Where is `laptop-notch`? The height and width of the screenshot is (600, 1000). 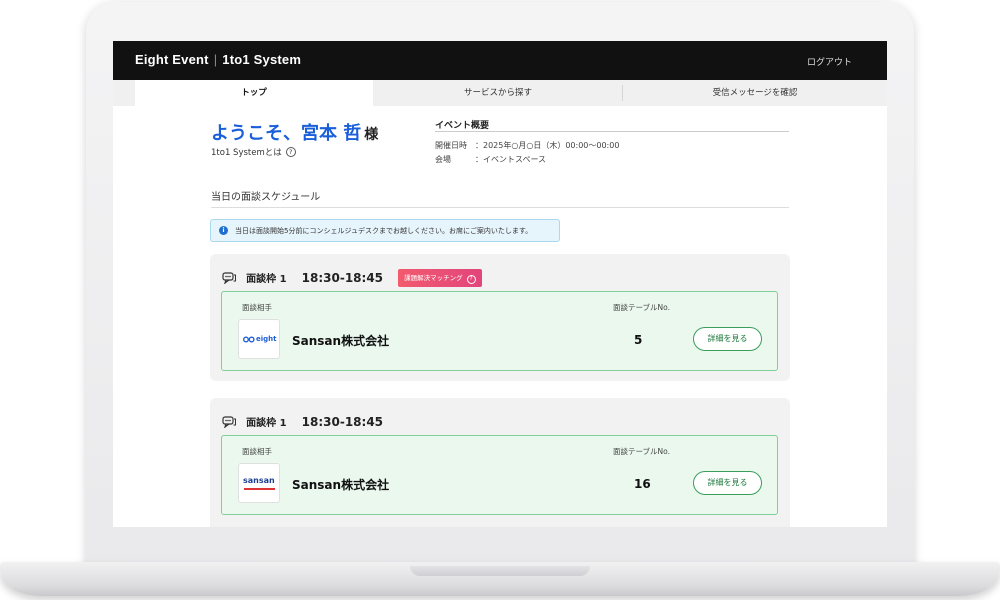
laptop-notch is located at coordinates (500, 571).